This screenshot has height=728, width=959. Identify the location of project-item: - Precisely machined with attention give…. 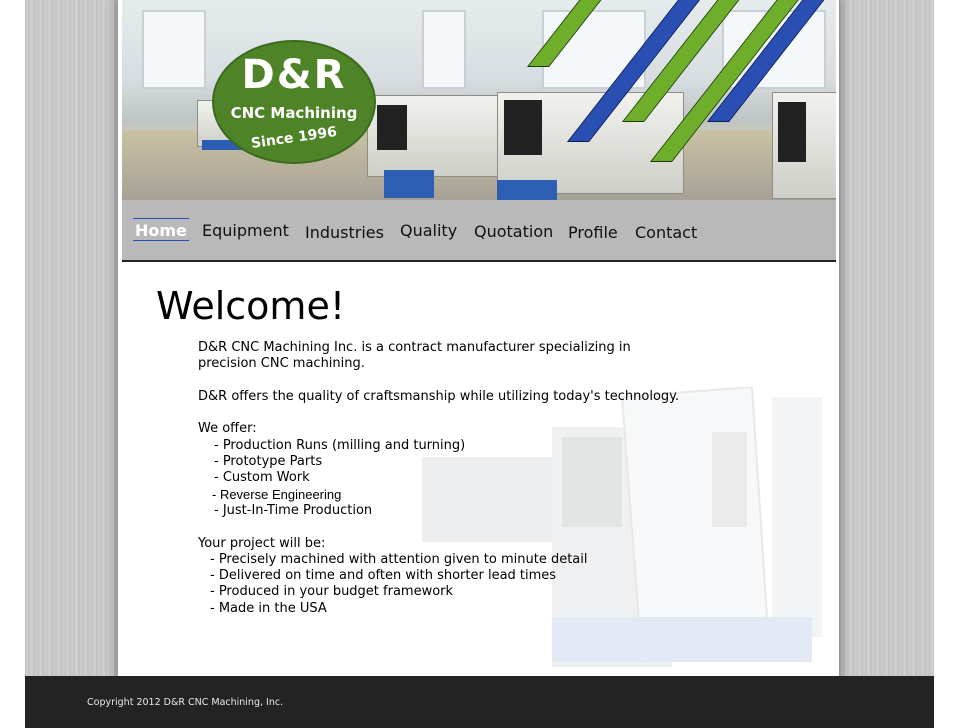
(399, 559).